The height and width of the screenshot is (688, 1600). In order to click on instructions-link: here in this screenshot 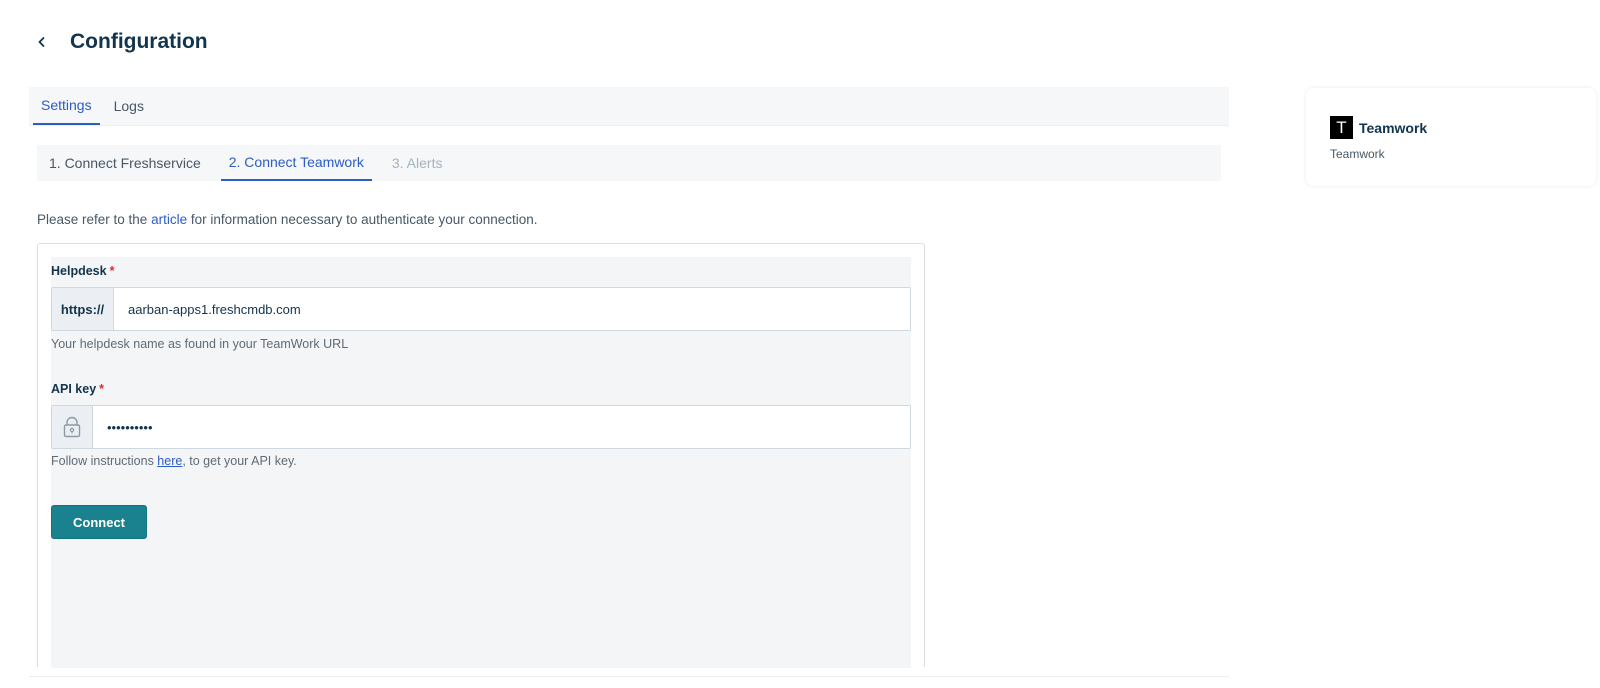, I will do `click(169, 461)`.